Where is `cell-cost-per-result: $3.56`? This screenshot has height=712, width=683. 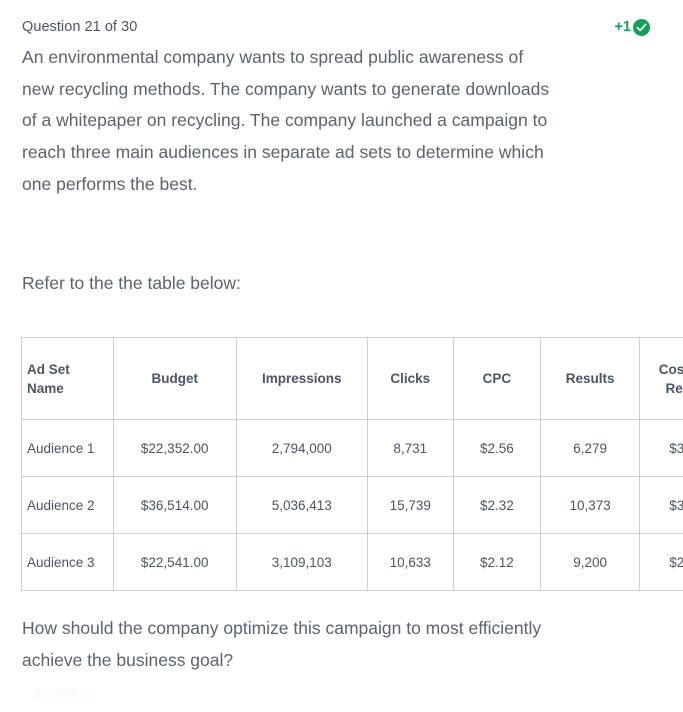
cell-cost-per-result: $3.56 is located at coordinates (661, 448).